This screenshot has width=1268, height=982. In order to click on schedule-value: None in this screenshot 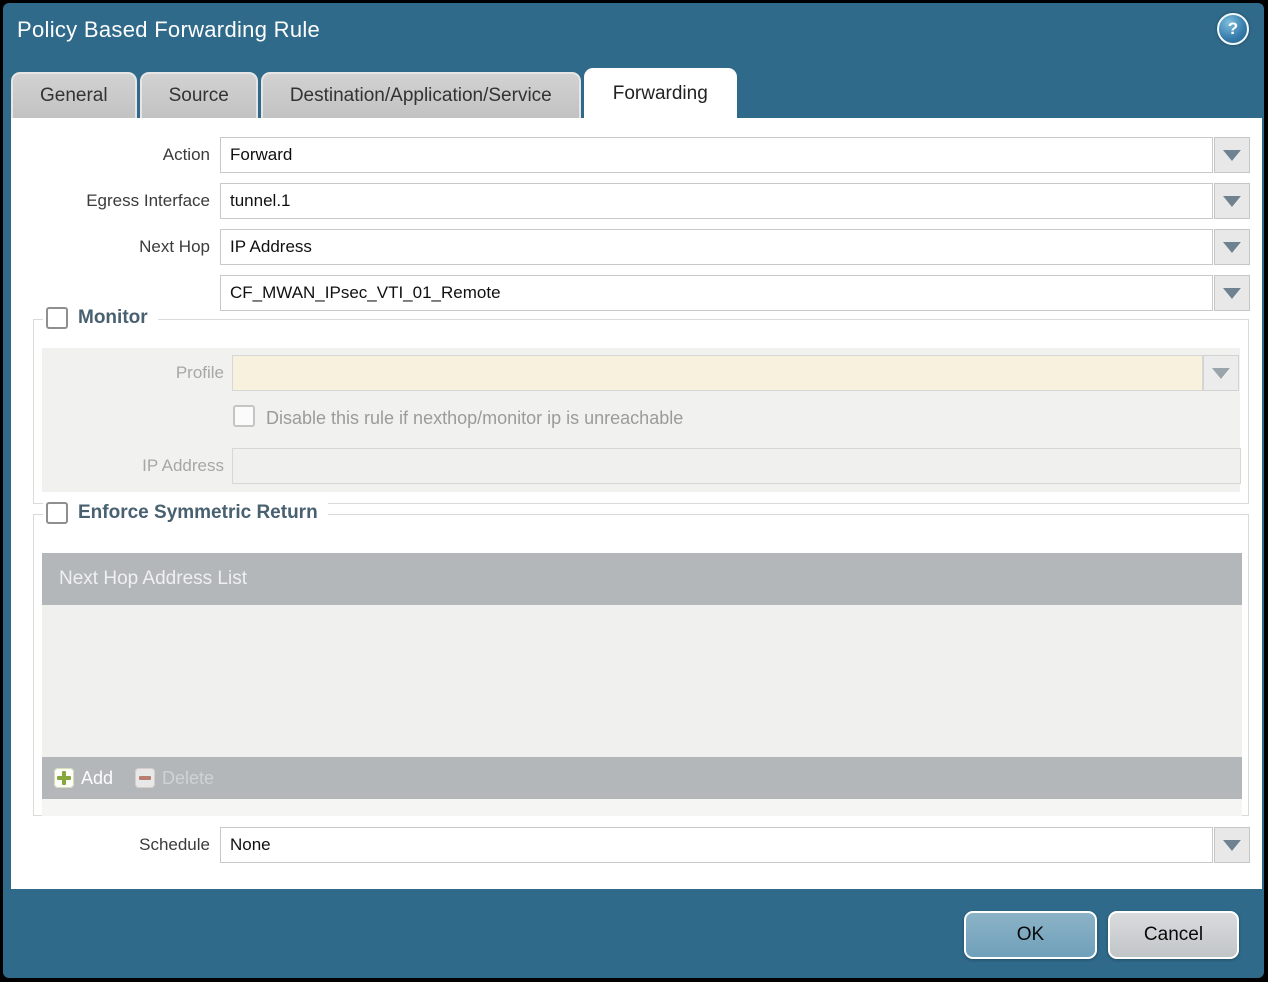, I will do `click(250, 844)`.